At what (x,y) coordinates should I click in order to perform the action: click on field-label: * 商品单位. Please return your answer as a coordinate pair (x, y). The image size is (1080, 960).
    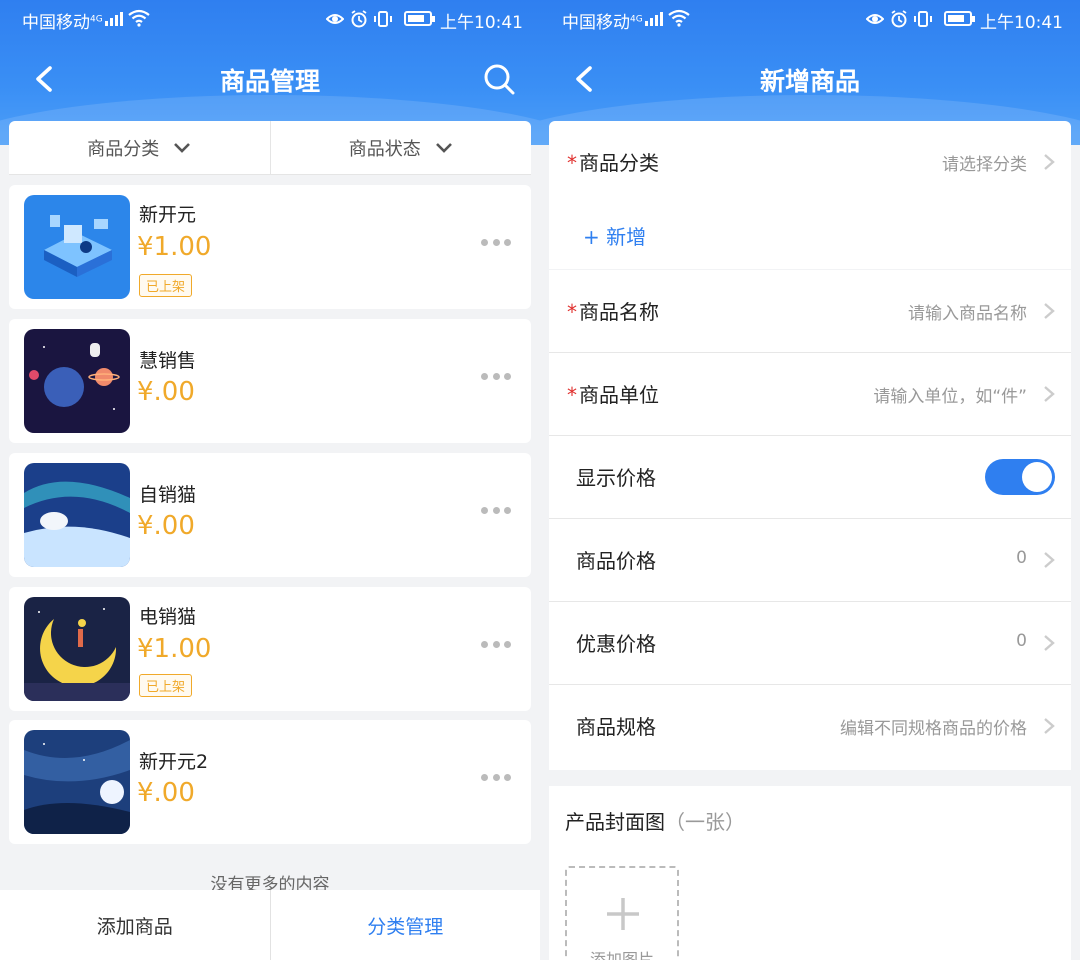
    Looking at the image, I should click on (613, 395).